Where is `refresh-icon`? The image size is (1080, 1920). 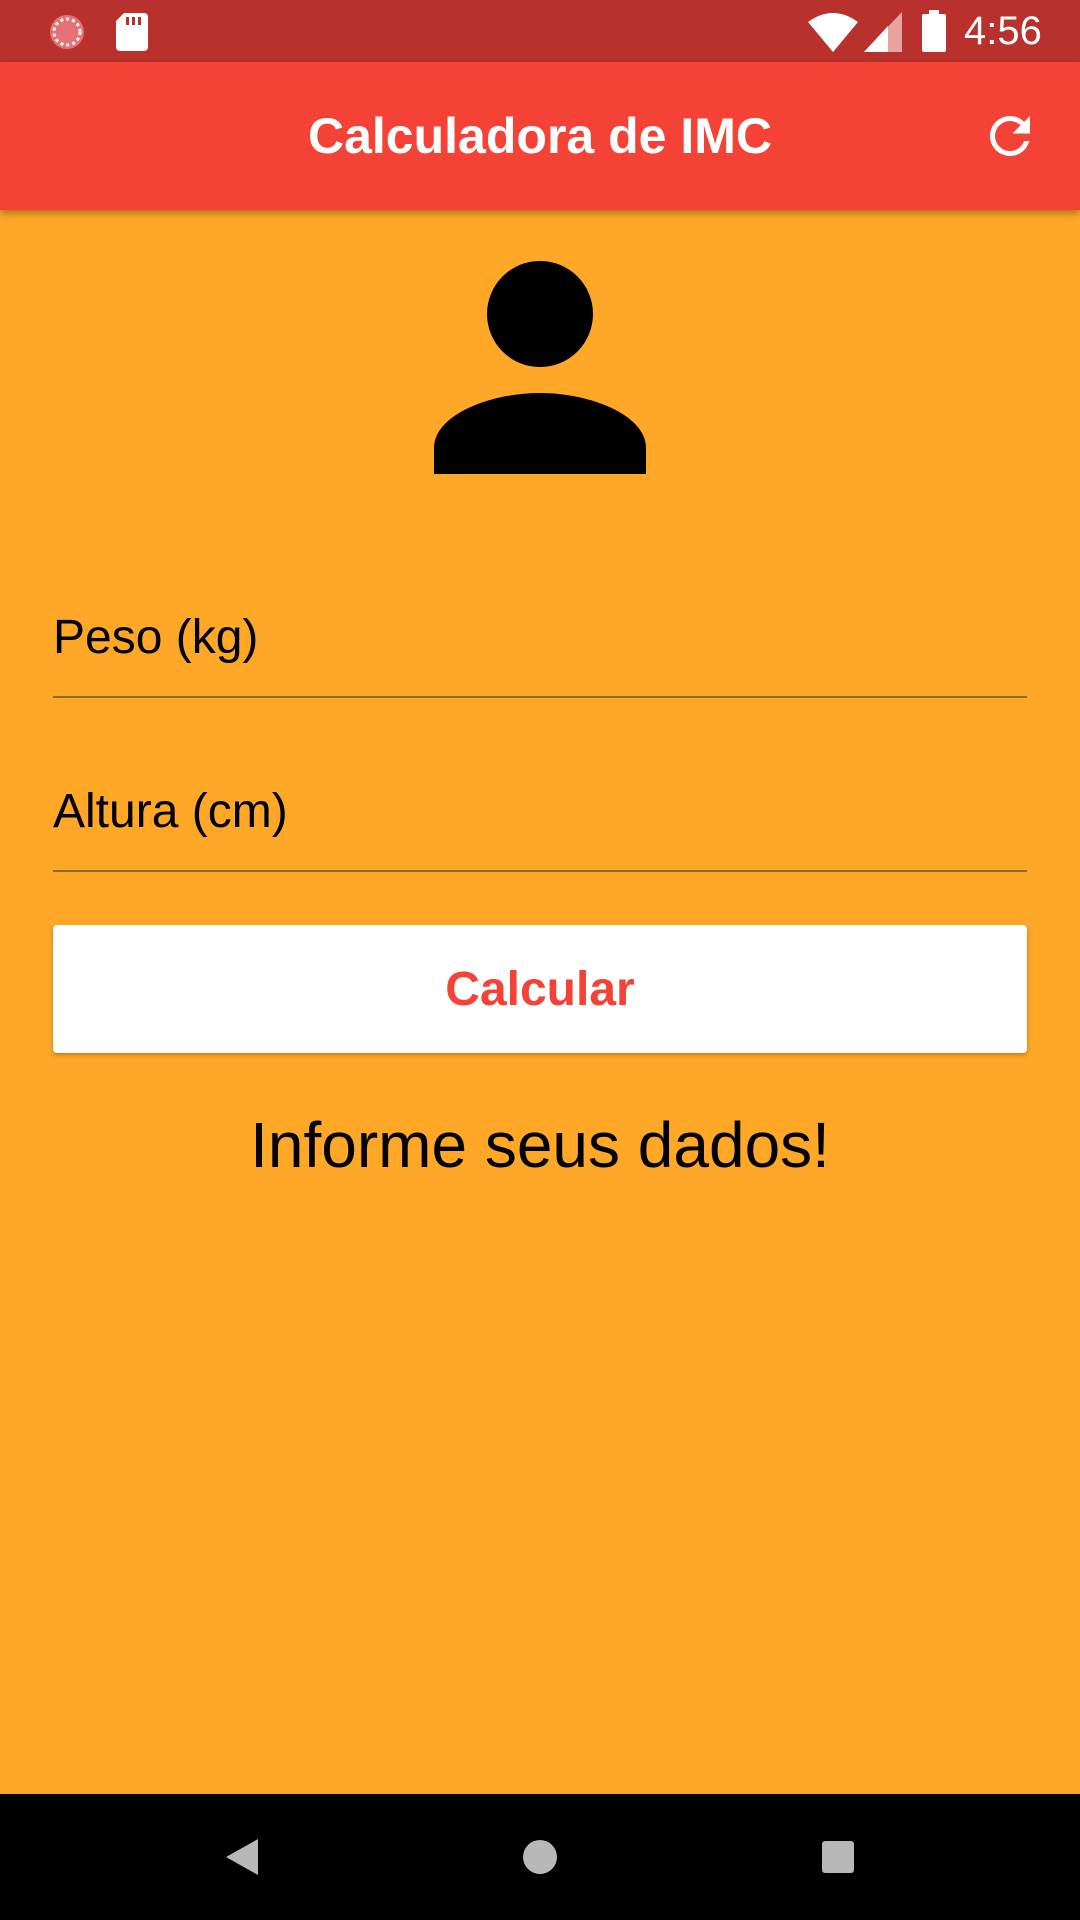
refresh-icon is located at coordinates (1009, 135).